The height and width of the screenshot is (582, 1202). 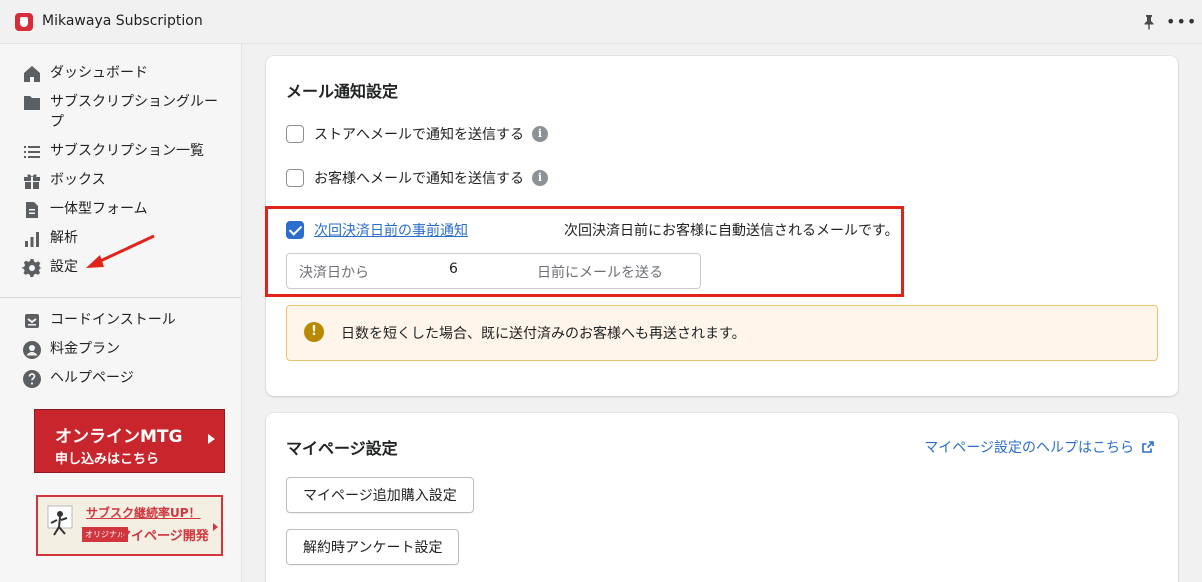 What do you see at coordinates (342, 448) in the screenshot?
I see `mypage-settings-title: マイページ設定` at bounding box center [342, 448].